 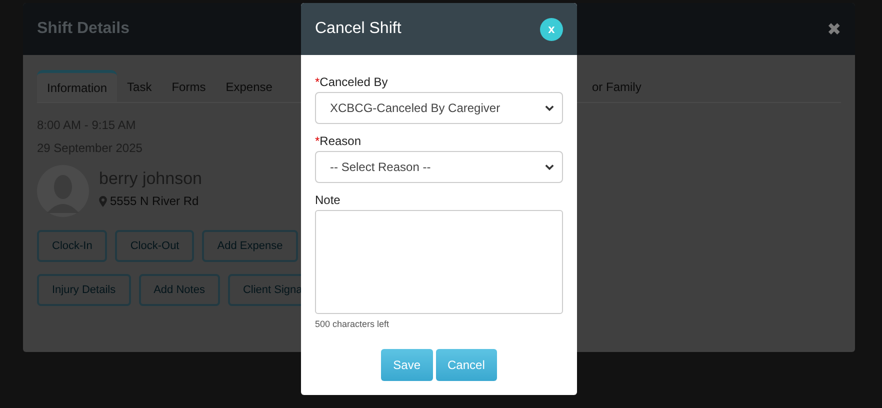 I want to click on field-label: Note, so click(x=327, y=200).